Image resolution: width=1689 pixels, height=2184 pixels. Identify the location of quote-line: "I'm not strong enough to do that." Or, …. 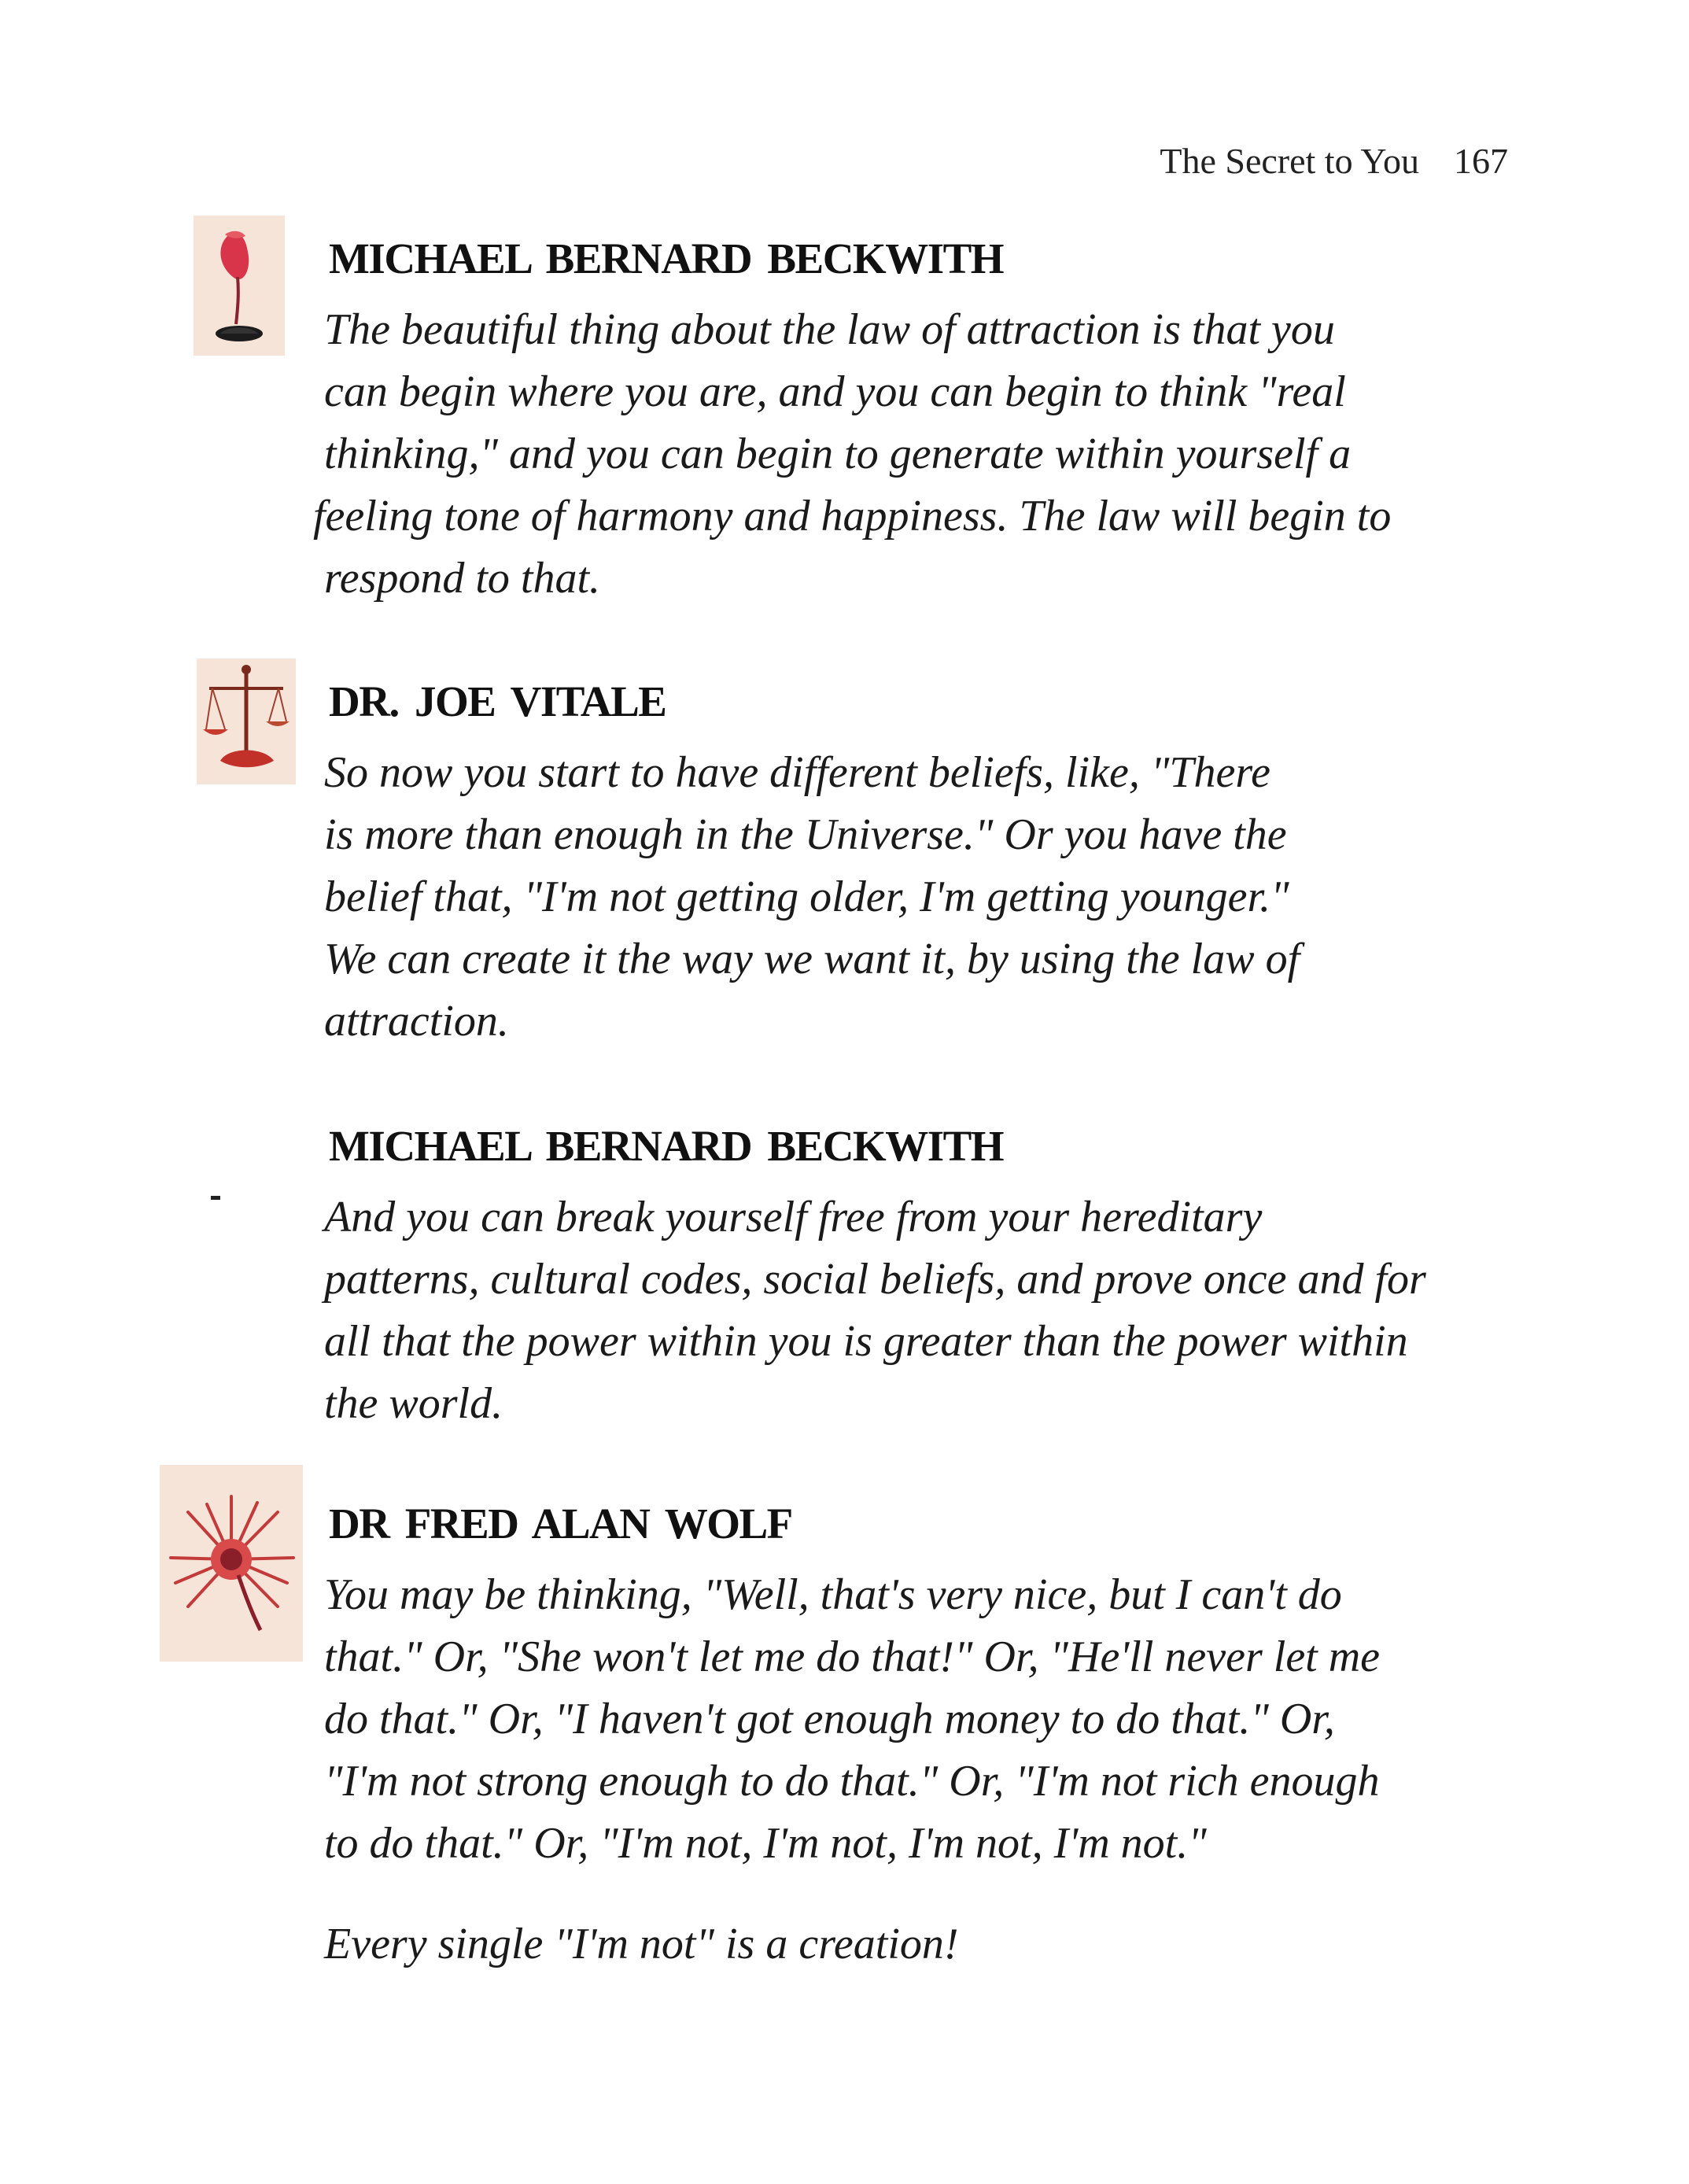
(852, 1781).